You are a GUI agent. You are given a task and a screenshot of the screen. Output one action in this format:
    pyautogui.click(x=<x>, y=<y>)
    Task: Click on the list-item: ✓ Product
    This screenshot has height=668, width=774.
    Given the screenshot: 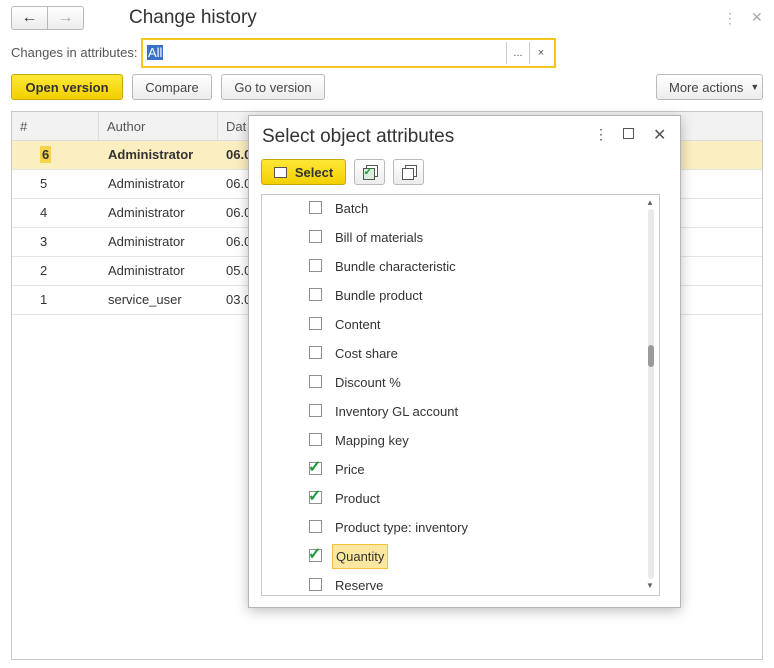 What is the action you would take?
    pyautogui.click(x=454, y=498)
    